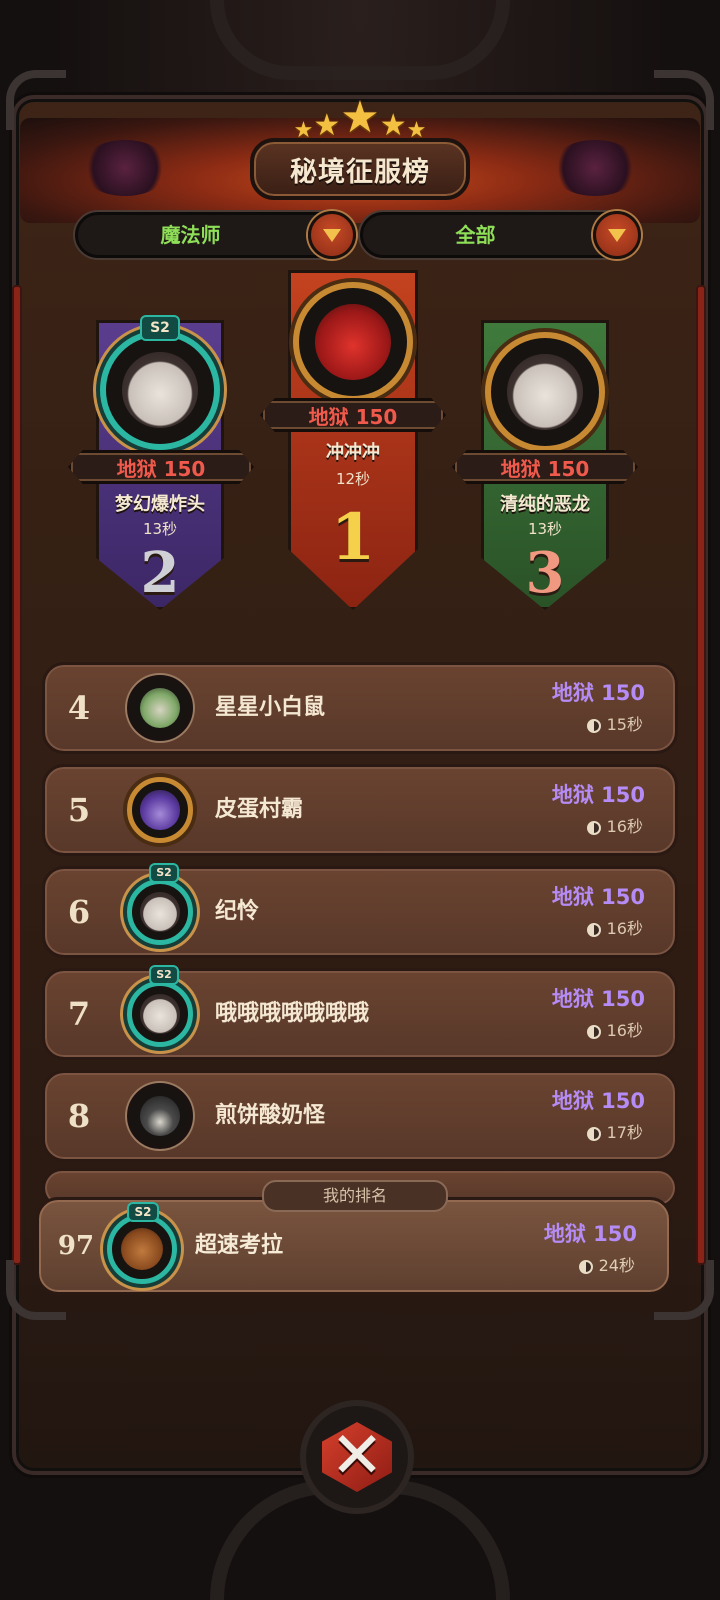 This screenshot has height=1600, width=720. I want to click on my-rank-number: 97, so click(76, 1246).